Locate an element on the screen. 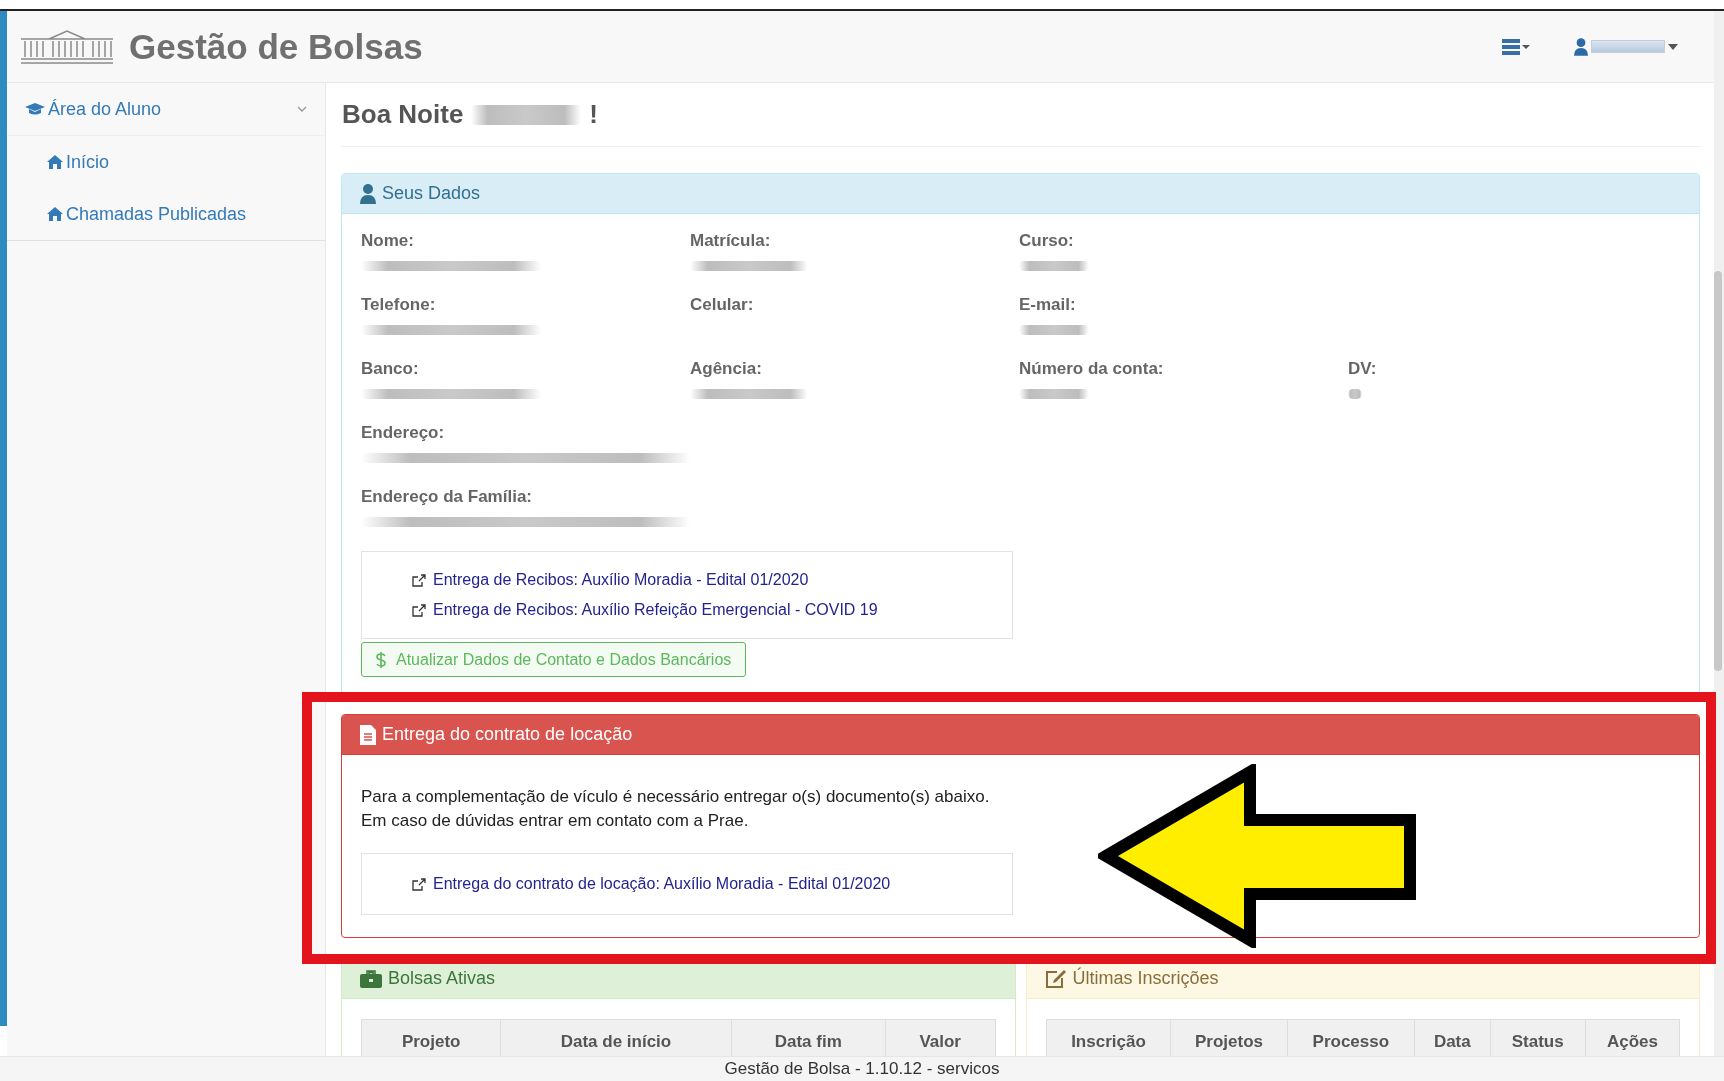  field-label: Matrícula: is located at coordinates (731, 241).